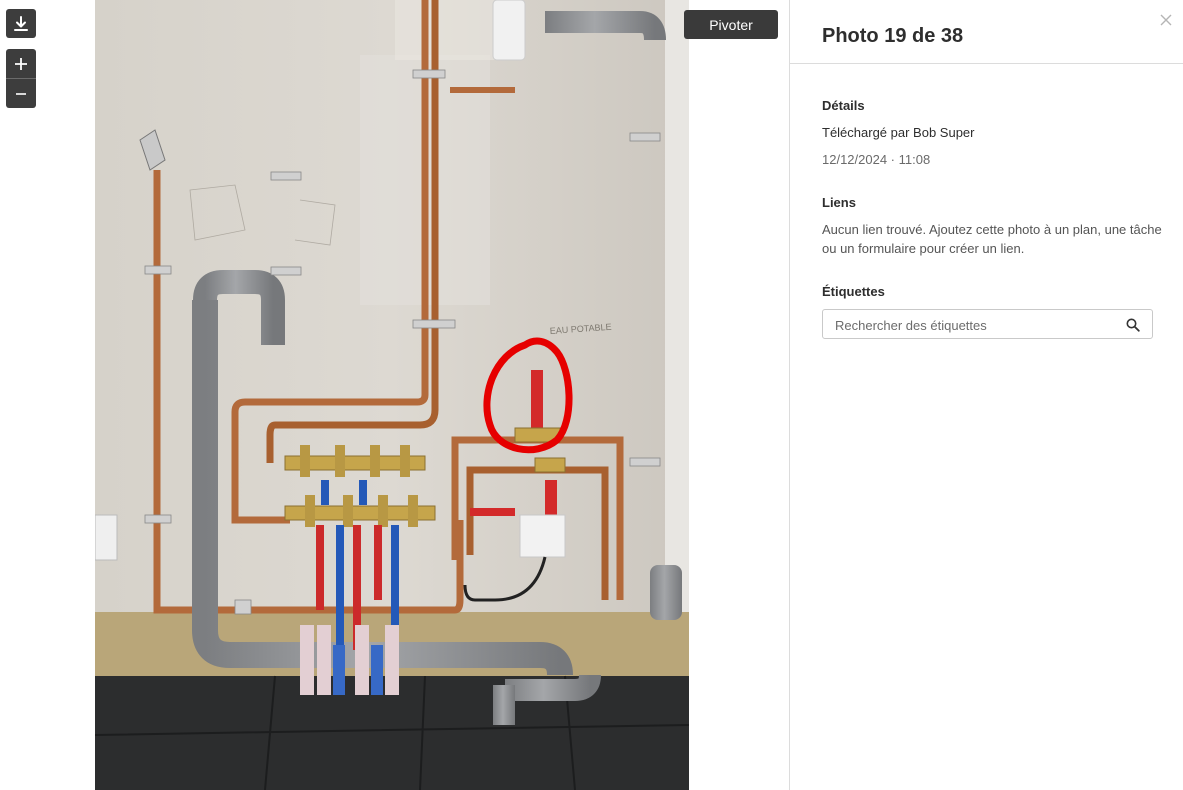 Image resolution: width=1183 pixels, height=790 pixels. I want to click on tags-search-box, so click(987, 324).